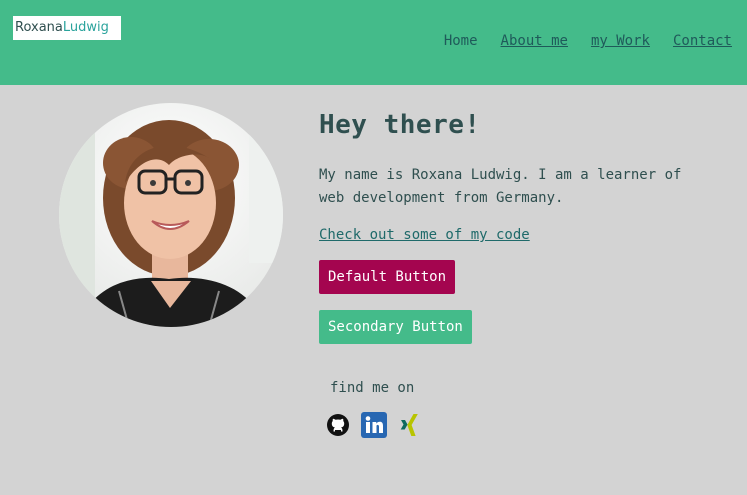 The height and width of the screenshot is (495, 747). I want to click on profile-photo, so click(171, 215).